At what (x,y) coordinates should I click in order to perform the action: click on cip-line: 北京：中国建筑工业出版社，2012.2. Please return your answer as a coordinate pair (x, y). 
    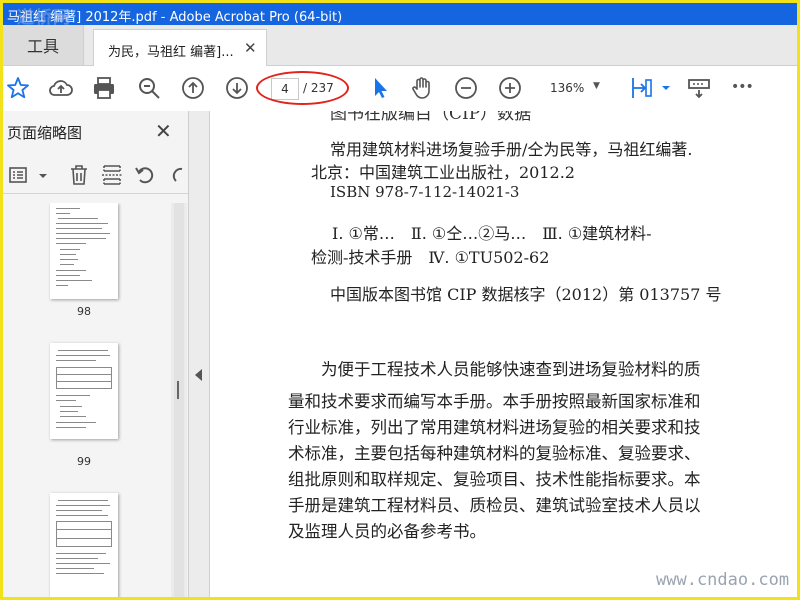
    Looking at the image, I should click on (443, 172).